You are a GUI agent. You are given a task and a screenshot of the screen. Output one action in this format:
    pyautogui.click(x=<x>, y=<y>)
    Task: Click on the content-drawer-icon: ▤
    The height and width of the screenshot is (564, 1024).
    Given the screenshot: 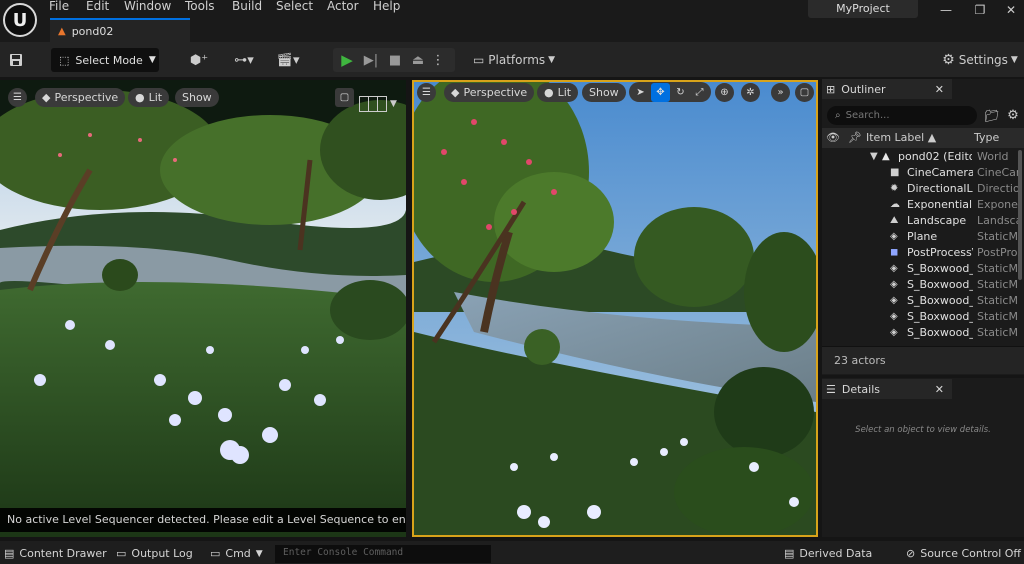 What is the action you would take?
    pyautogui.click(x=9, y=553)
    